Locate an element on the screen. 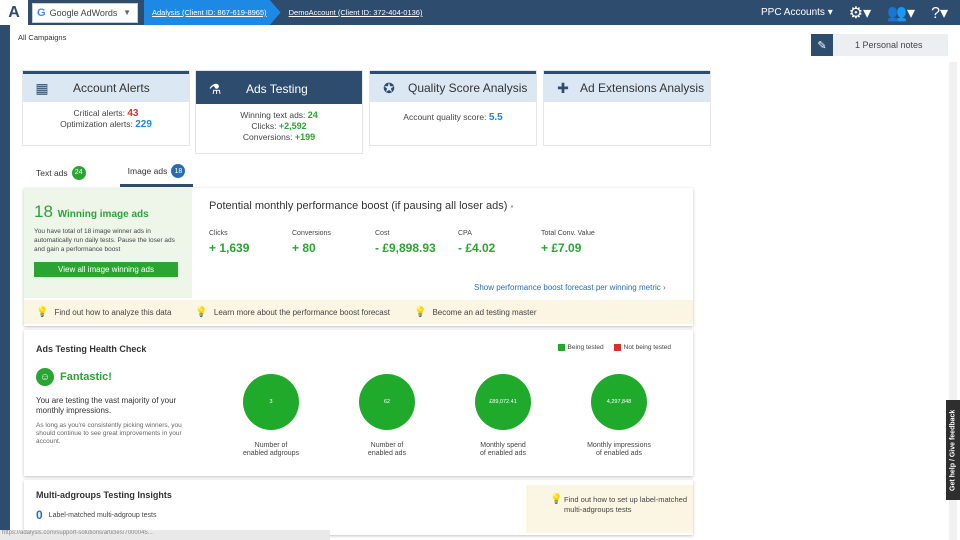 Image resolution: width=960 pixels, height=540 pixels. health-legend: Being tested Not being tested is located at coordinates (614, 347).